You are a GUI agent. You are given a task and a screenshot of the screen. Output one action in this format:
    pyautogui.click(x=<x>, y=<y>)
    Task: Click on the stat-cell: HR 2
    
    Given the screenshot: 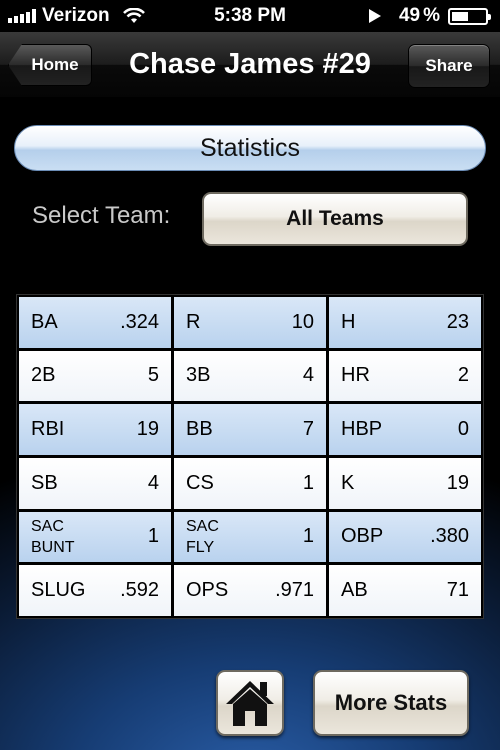 What is the action you would take?
    pyautogui.click(x=405, y=376)
    